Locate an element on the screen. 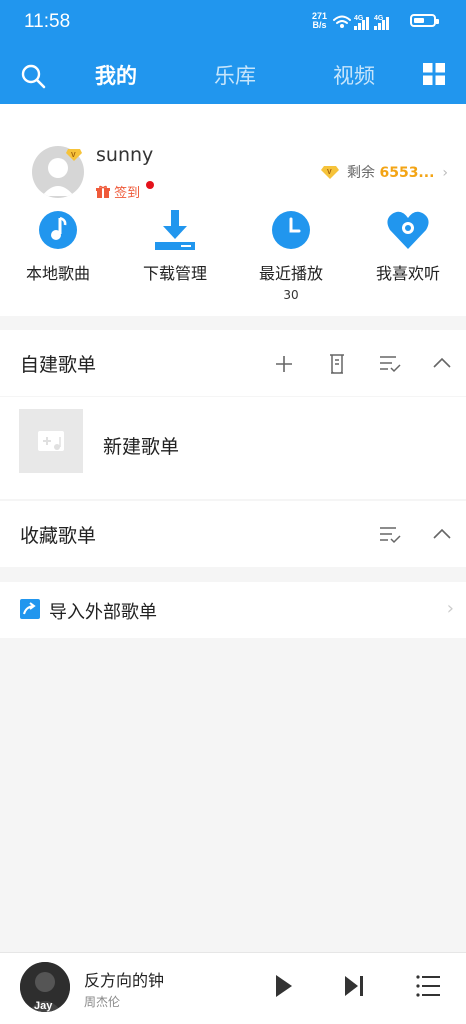 Image resolution: width=466 pixels, height=1024 pixels. gift-icon is located at coordinates (103, 191).